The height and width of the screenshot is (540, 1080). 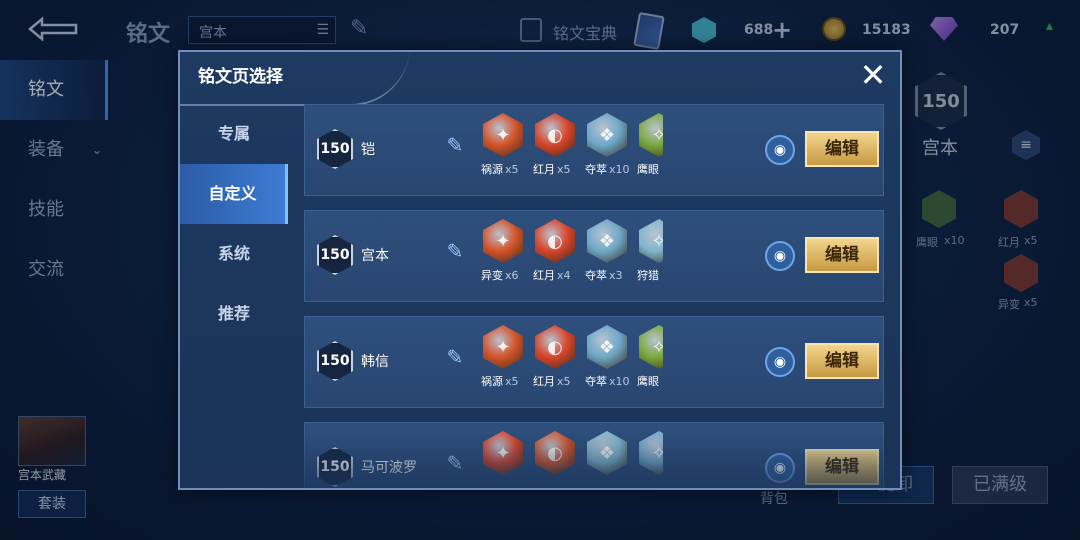 I want to click on rune-summary: ✦ ◐ ❖ ✧, so click(x=572, y=459).